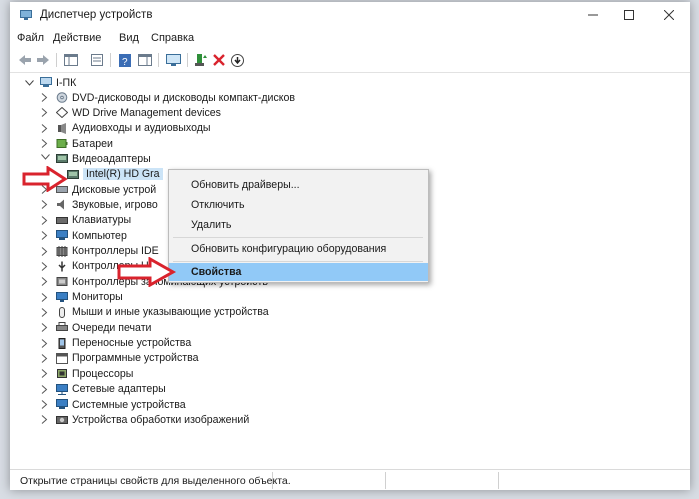  Describe the element at coordinates (45, 179) in the screenshot. I see `red-arrow-annotation-device` at that location.